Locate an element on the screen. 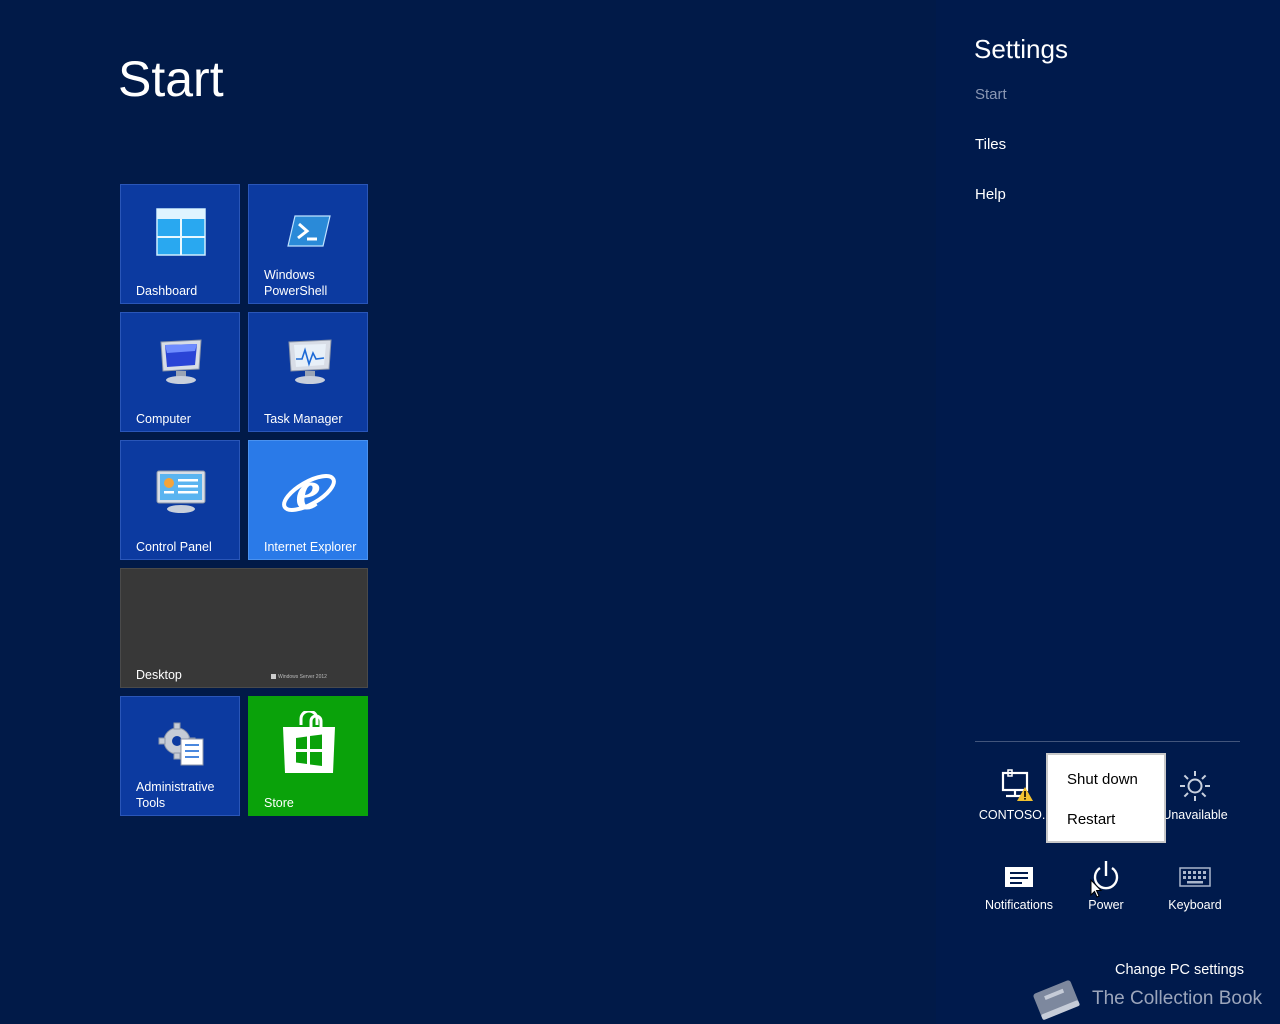  power-icon is located at coordinates (1106, 875).